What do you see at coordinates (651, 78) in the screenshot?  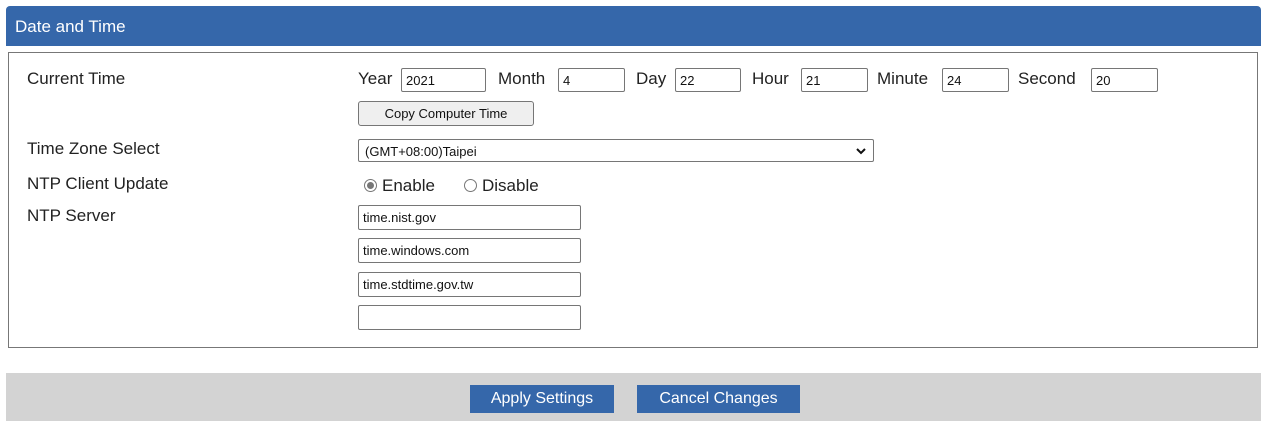 I see `day-label: Day` at bounding box center [651, 78].